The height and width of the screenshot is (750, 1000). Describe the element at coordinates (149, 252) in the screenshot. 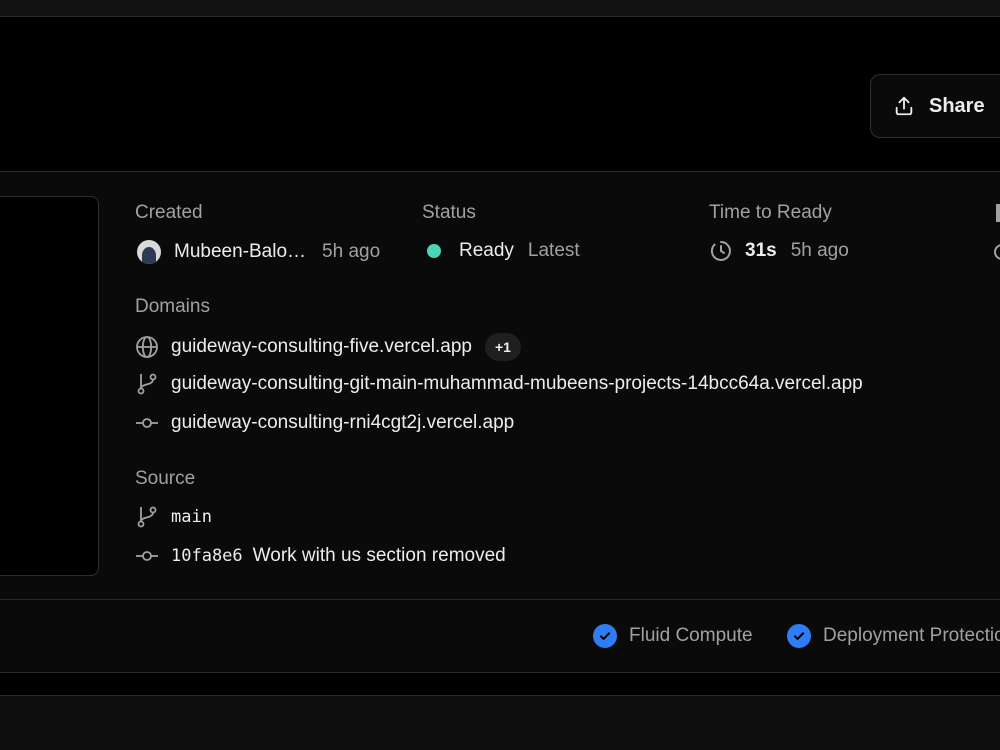

I see `avatar` at that location.